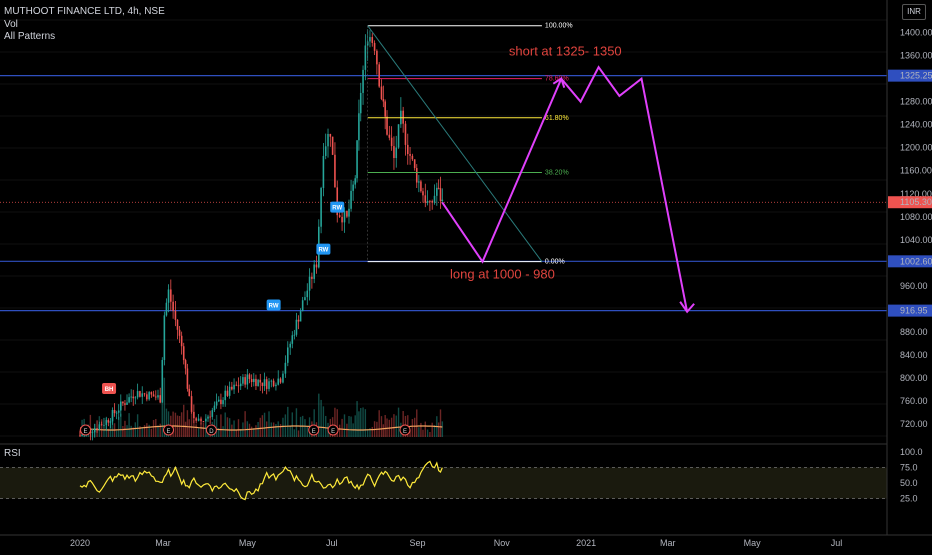 The height and width of the screenshot is (555, 932). Describe the element at coordinates (916, 202) in the screenshot. I see `current-price-tag-label: 1105.30` at that location.